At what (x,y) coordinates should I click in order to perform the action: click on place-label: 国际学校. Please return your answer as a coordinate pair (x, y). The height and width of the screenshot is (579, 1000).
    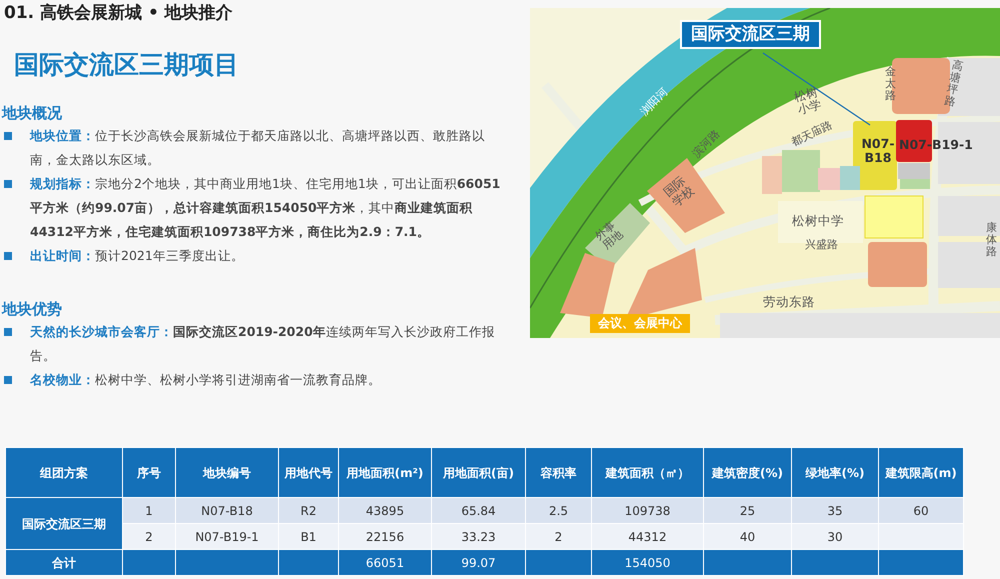
    Looking at the image, I should click on (680, 191).